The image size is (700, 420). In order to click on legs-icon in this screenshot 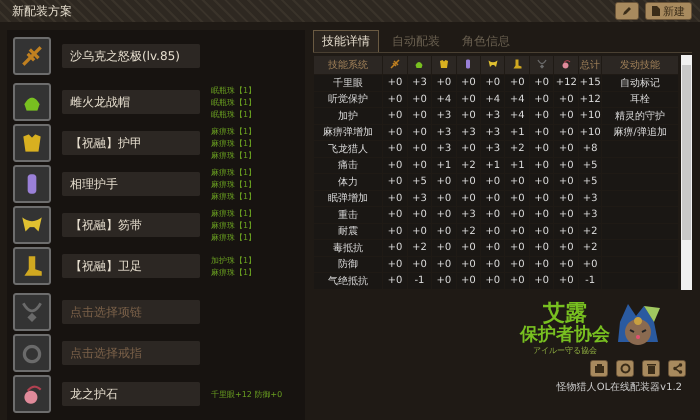, I will do `click(517, 64)`.